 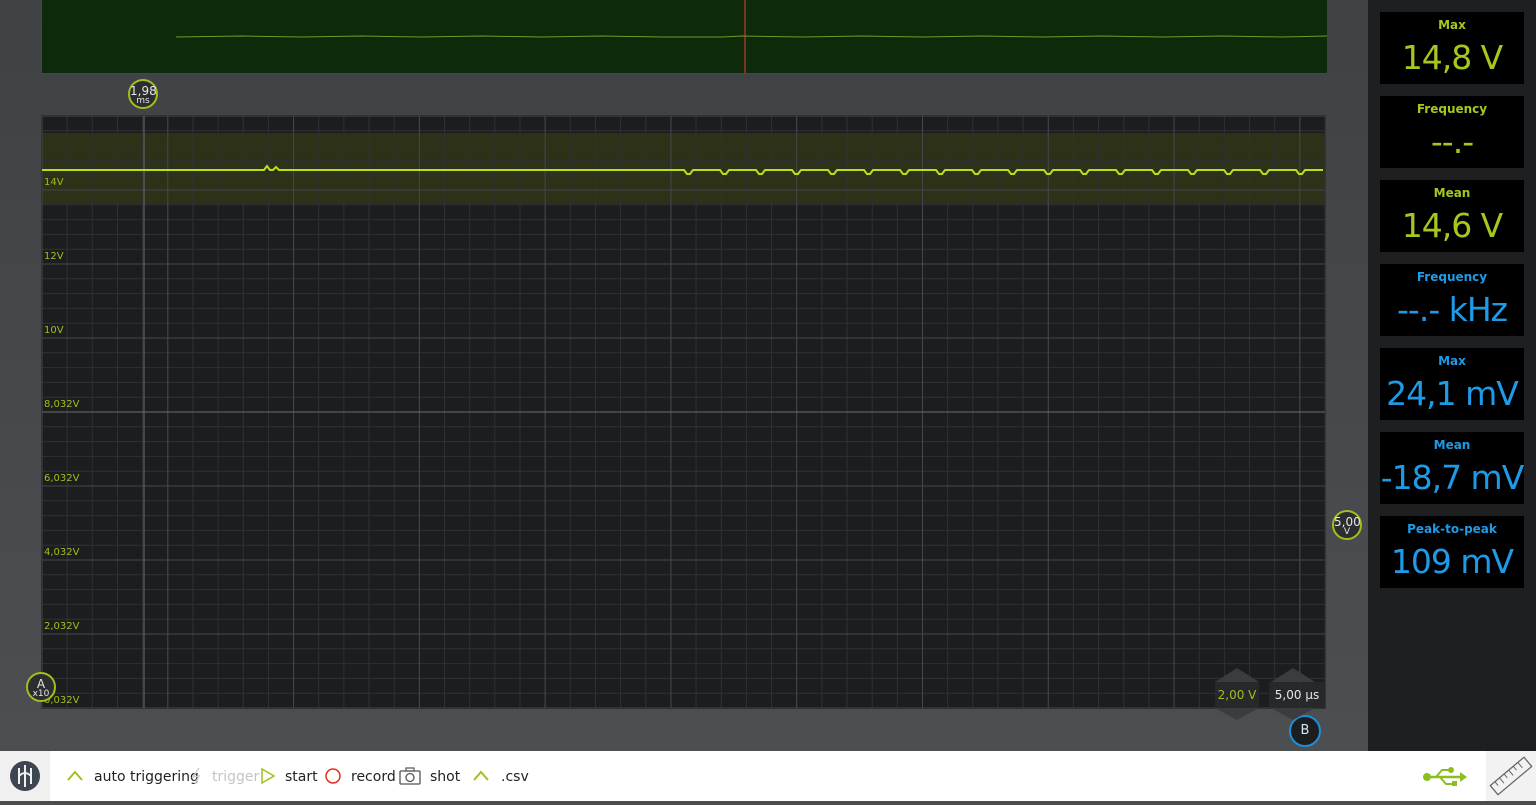 I want to click on time-scale: 5,00 µs, so click(x=1297, y=695).